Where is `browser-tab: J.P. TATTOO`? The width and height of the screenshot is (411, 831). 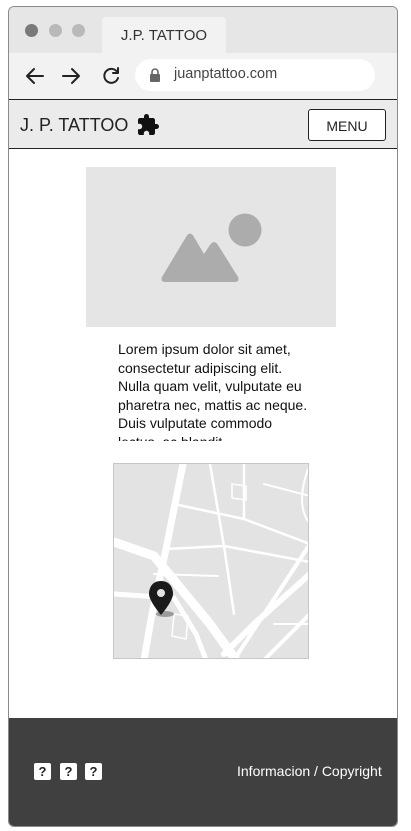
browser-tab: J.P. TATTOO is located at coordinates (164, 35).